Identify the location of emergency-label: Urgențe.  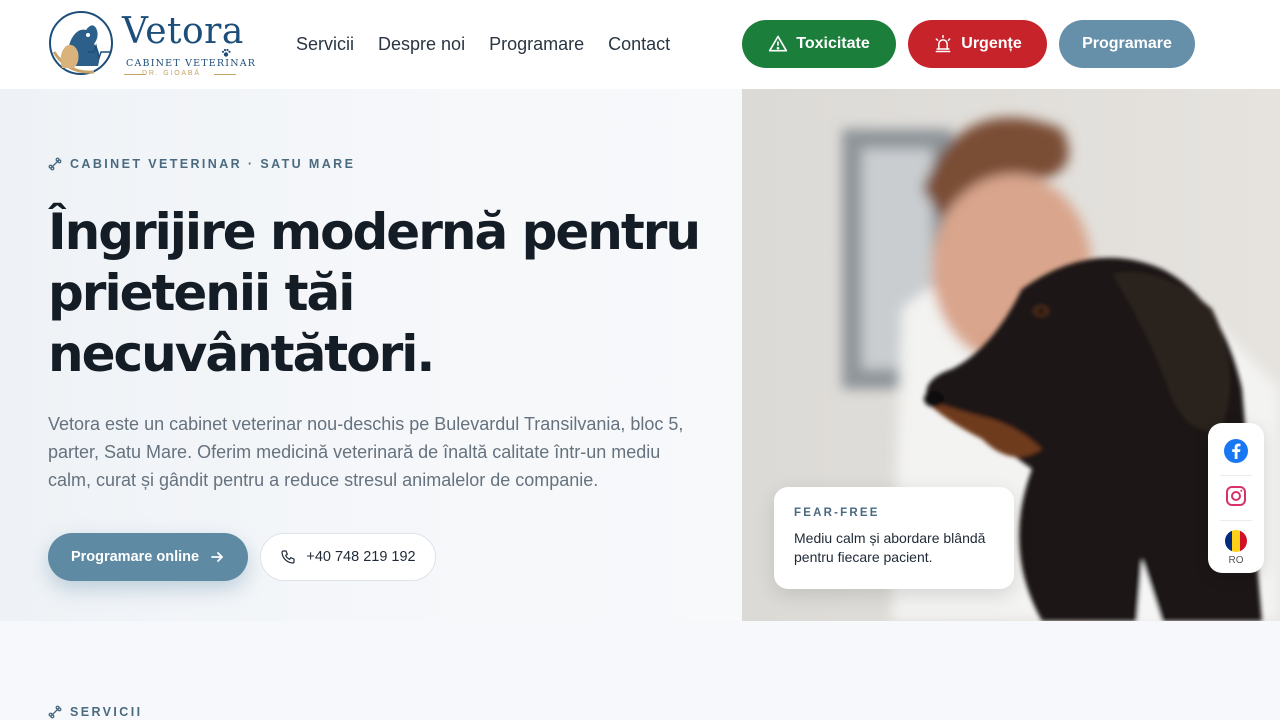
(991, 43).